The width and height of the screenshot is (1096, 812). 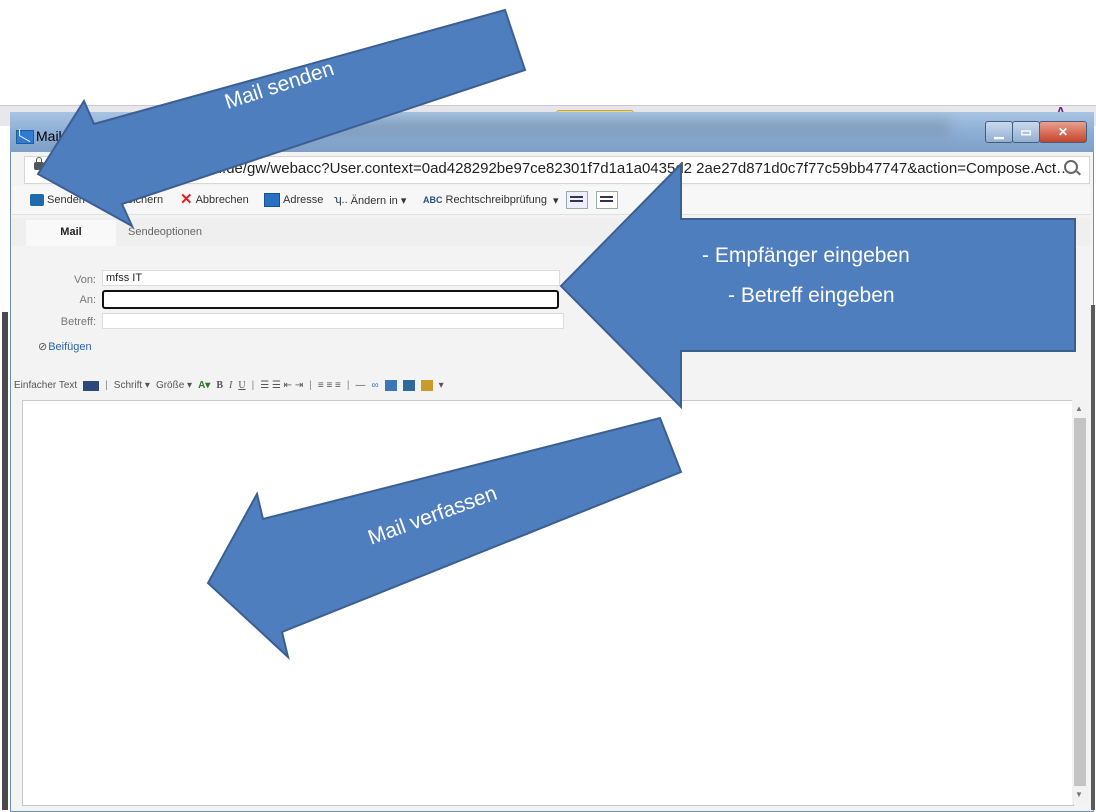 I want to click on annotation-subject: - Betreff eingeben, so click(x=811, y=295).